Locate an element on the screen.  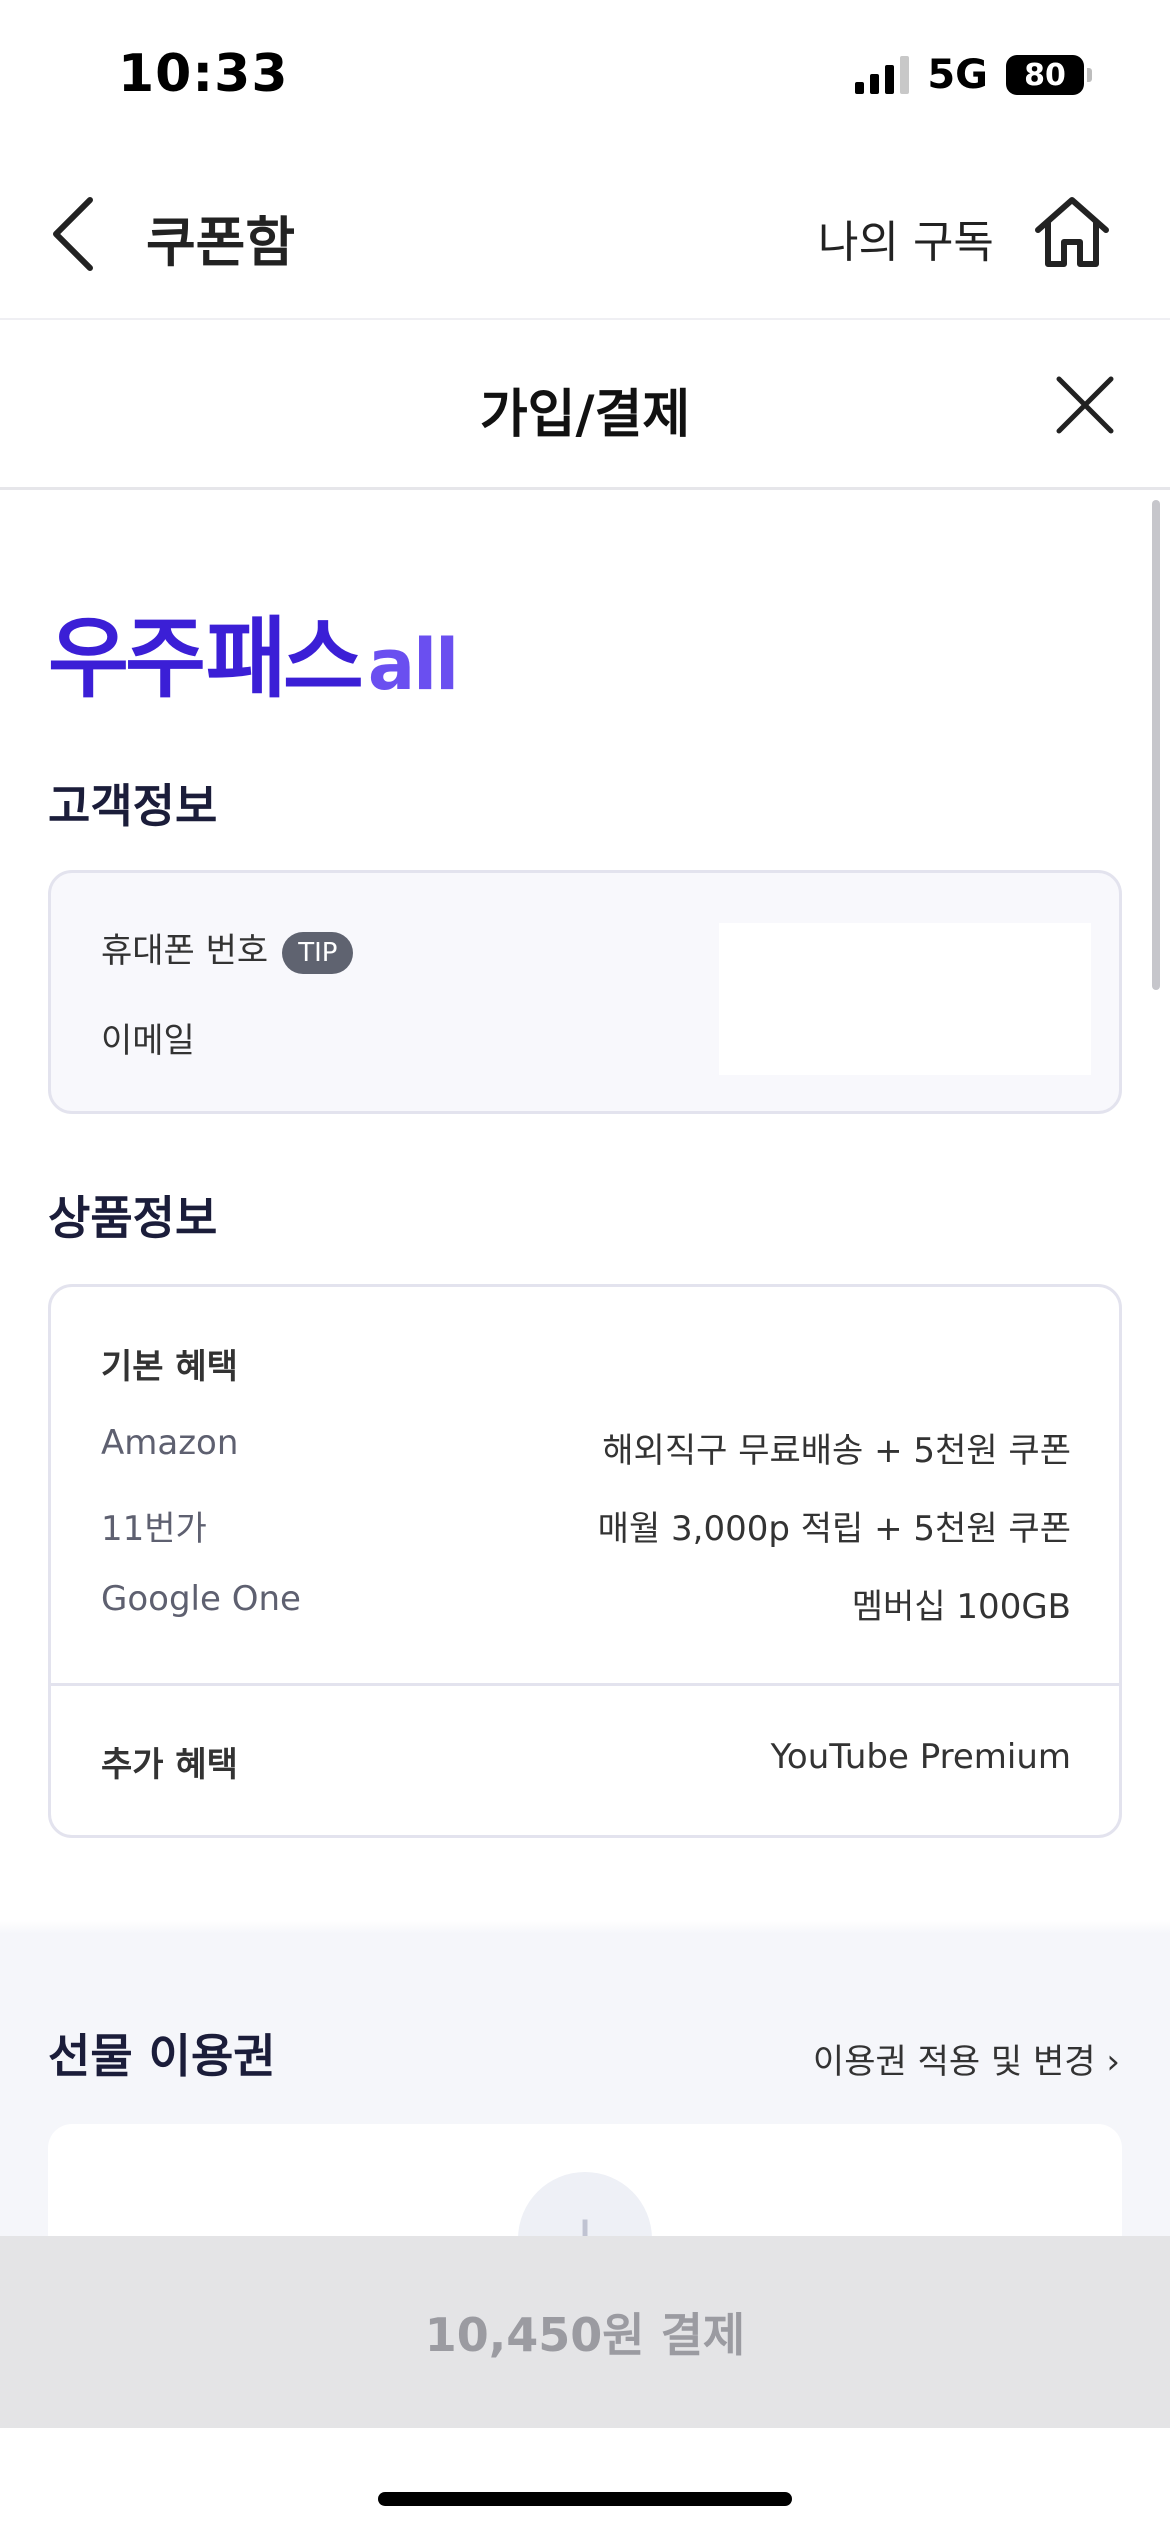
network-type: 5G is located at coordinates (957, 75).